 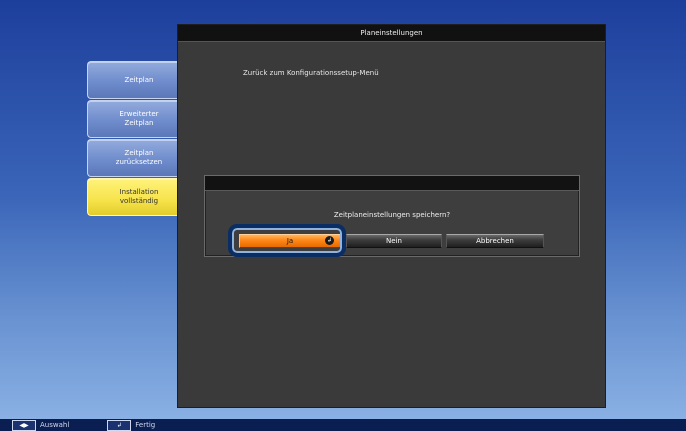 I want to click on sidebar-item-label: Erweiterter Zeitplan, so click(x=139, y=118).